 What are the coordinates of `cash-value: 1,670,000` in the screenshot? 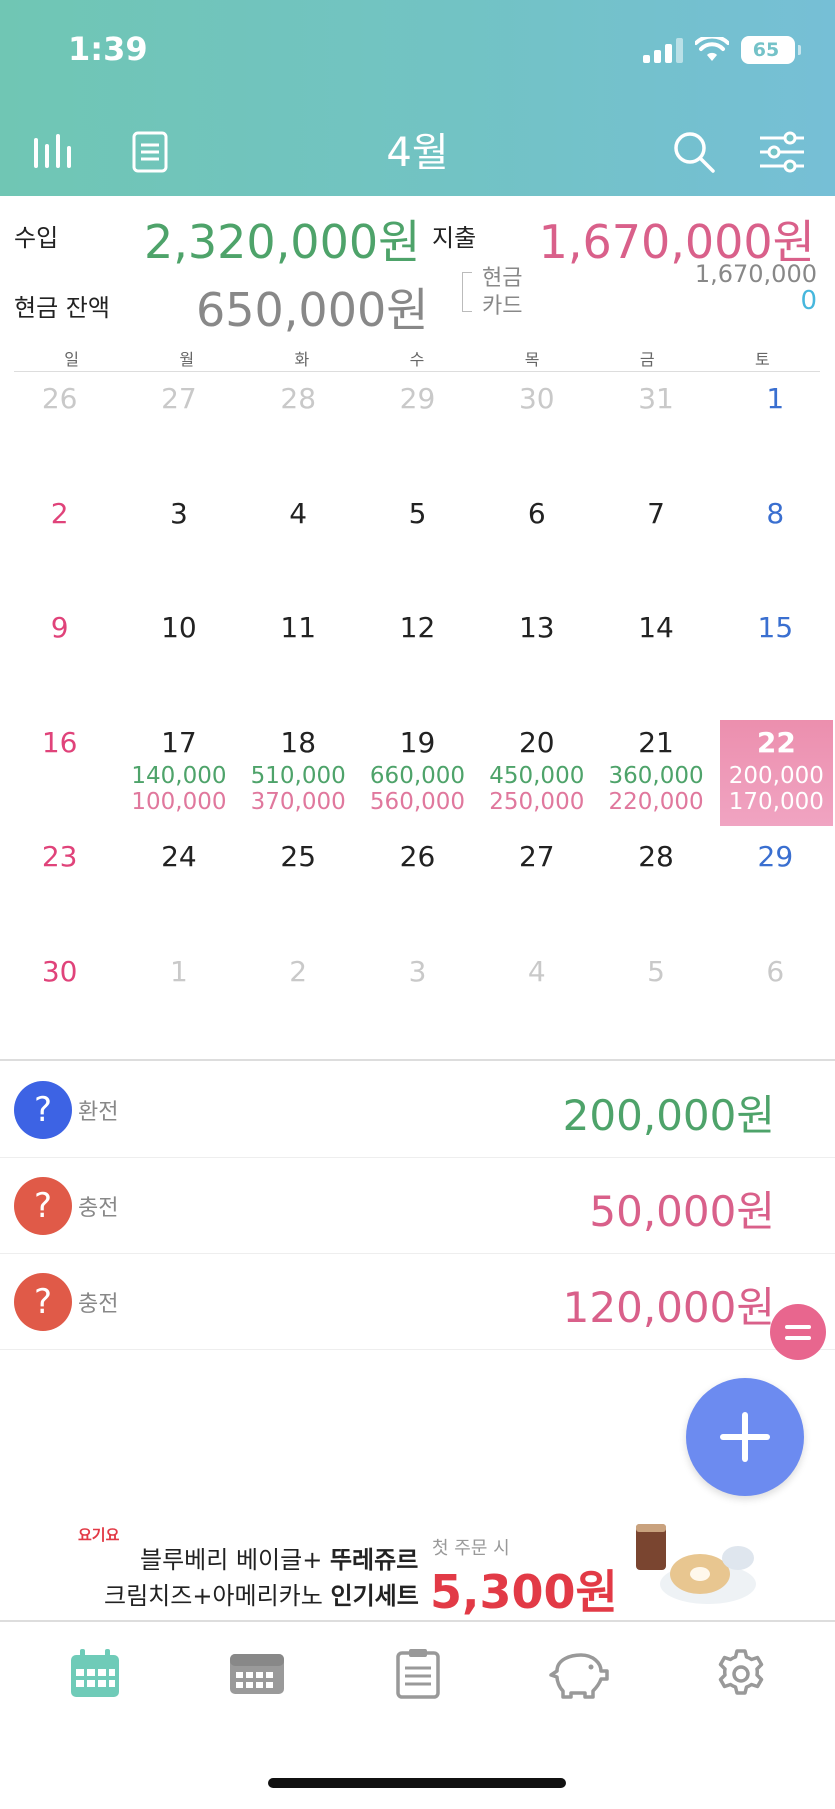 It's located at (755, 274).